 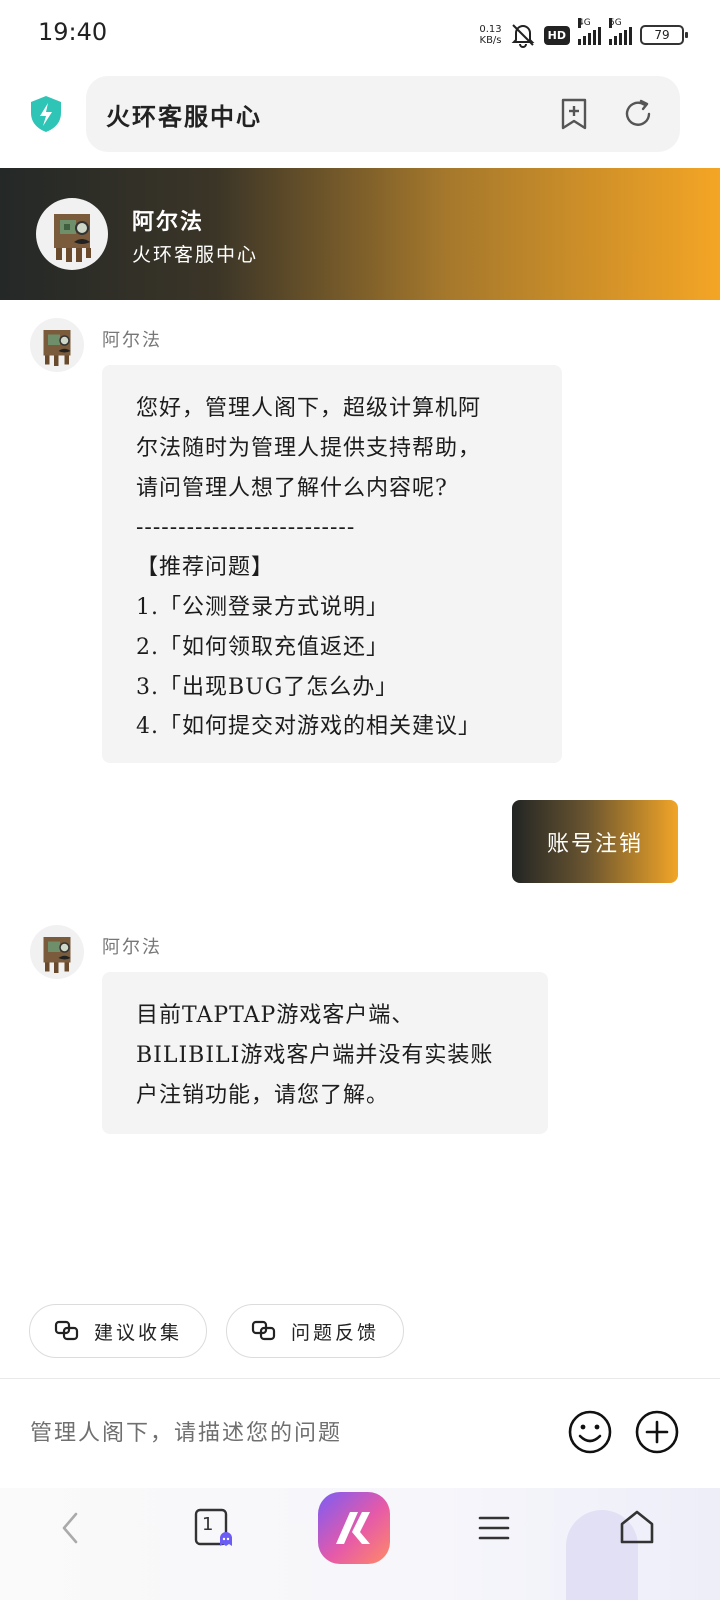 What do you see at coordinates (184, 116) in the screenshot?
I see `page-title: 火环客服中心` at bounding box center [184, 116].